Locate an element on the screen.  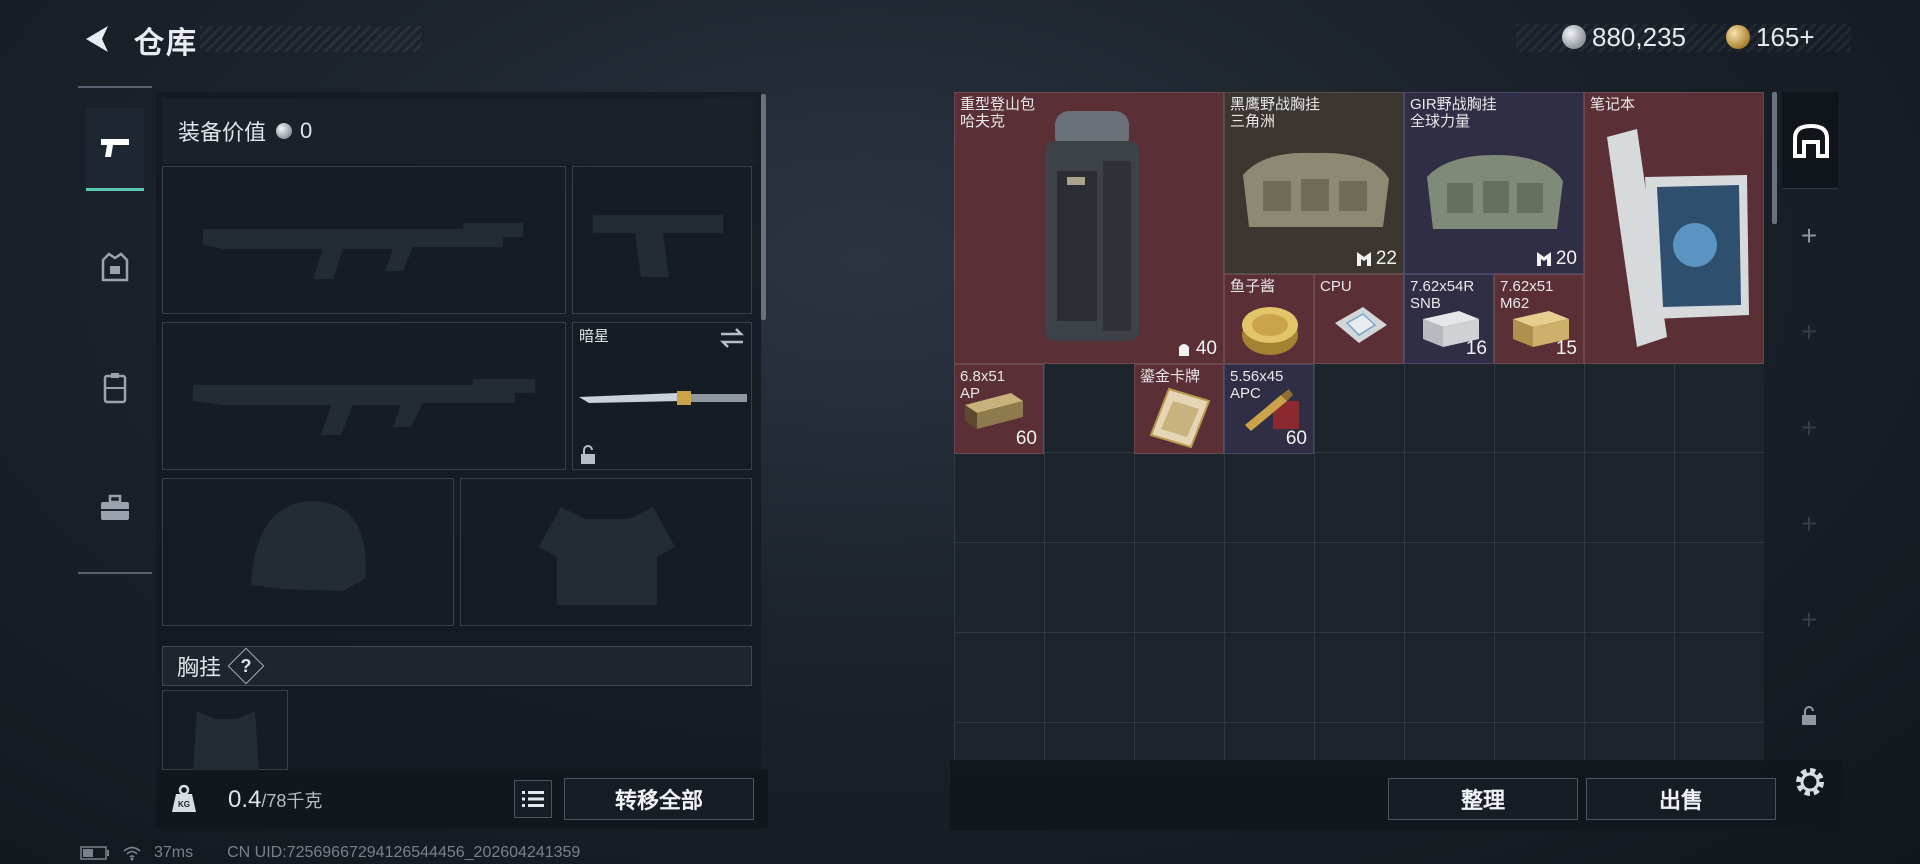
item-laptop: 笔记本 is located at coordinates (1674, 228).